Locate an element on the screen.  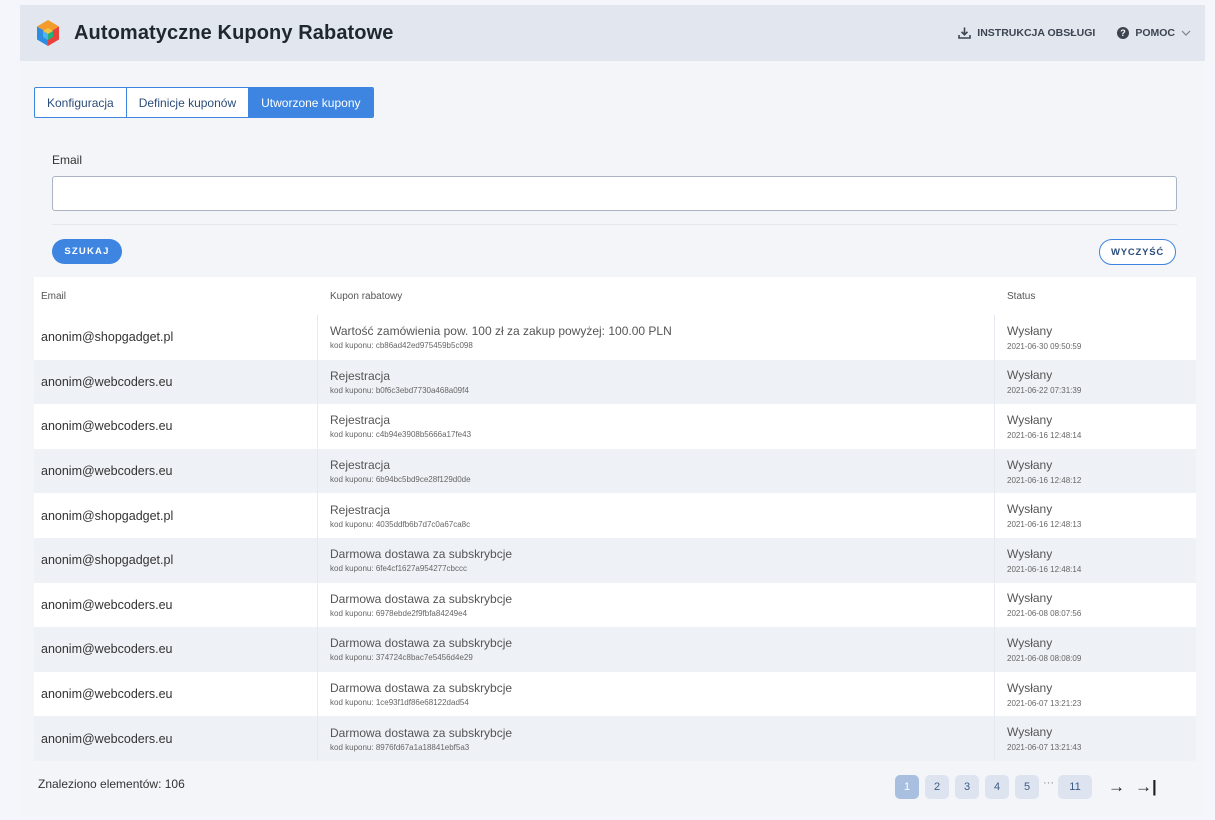
tab-created-coupons: Utworzone kupony is located at coordinates (311, 102).